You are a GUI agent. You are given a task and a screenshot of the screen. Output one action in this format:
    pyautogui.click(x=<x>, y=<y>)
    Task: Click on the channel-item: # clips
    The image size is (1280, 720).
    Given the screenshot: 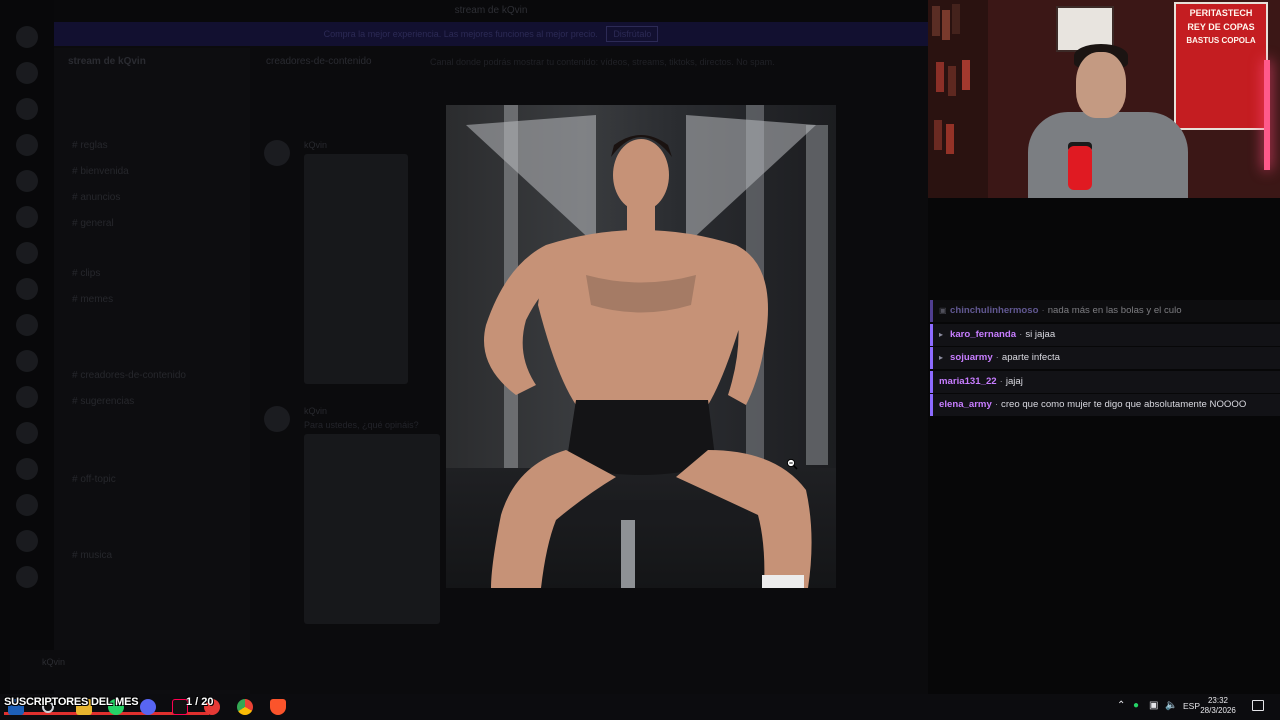 What is the action you would take?
    pyautogui.click(x=86, y=273)
    